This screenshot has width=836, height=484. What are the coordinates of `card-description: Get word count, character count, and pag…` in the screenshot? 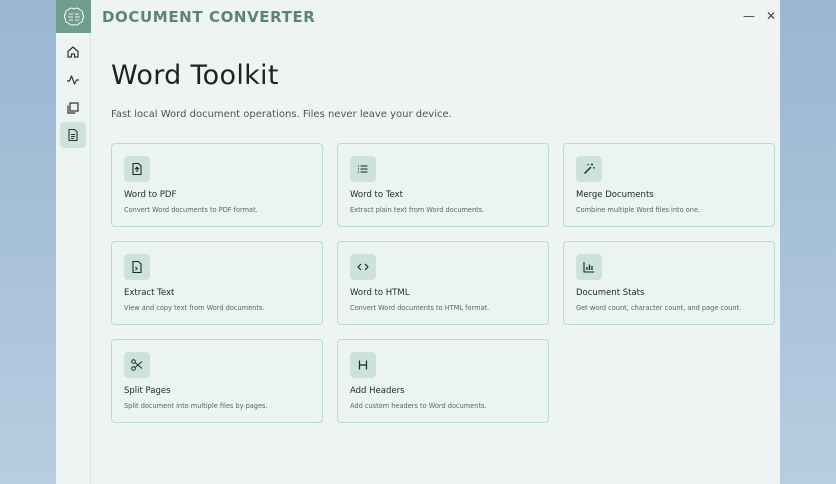 It's located at (659, 308).